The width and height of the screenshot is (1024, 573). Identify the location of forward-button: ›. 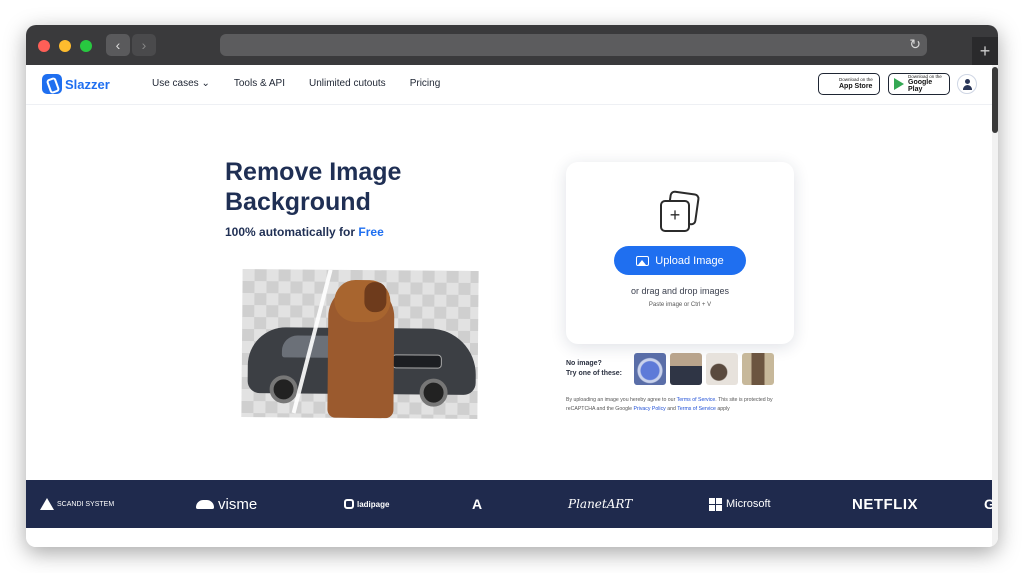
(144, 45).